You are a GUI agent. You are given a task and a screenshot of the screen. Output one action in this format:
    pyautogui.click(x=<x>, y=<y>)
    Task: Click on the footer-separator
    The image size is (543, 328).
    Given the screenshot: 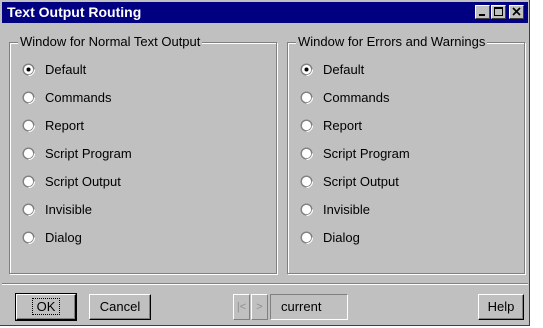 What is the action you would take?
    pyautogui.click(x=265, y=284)
    